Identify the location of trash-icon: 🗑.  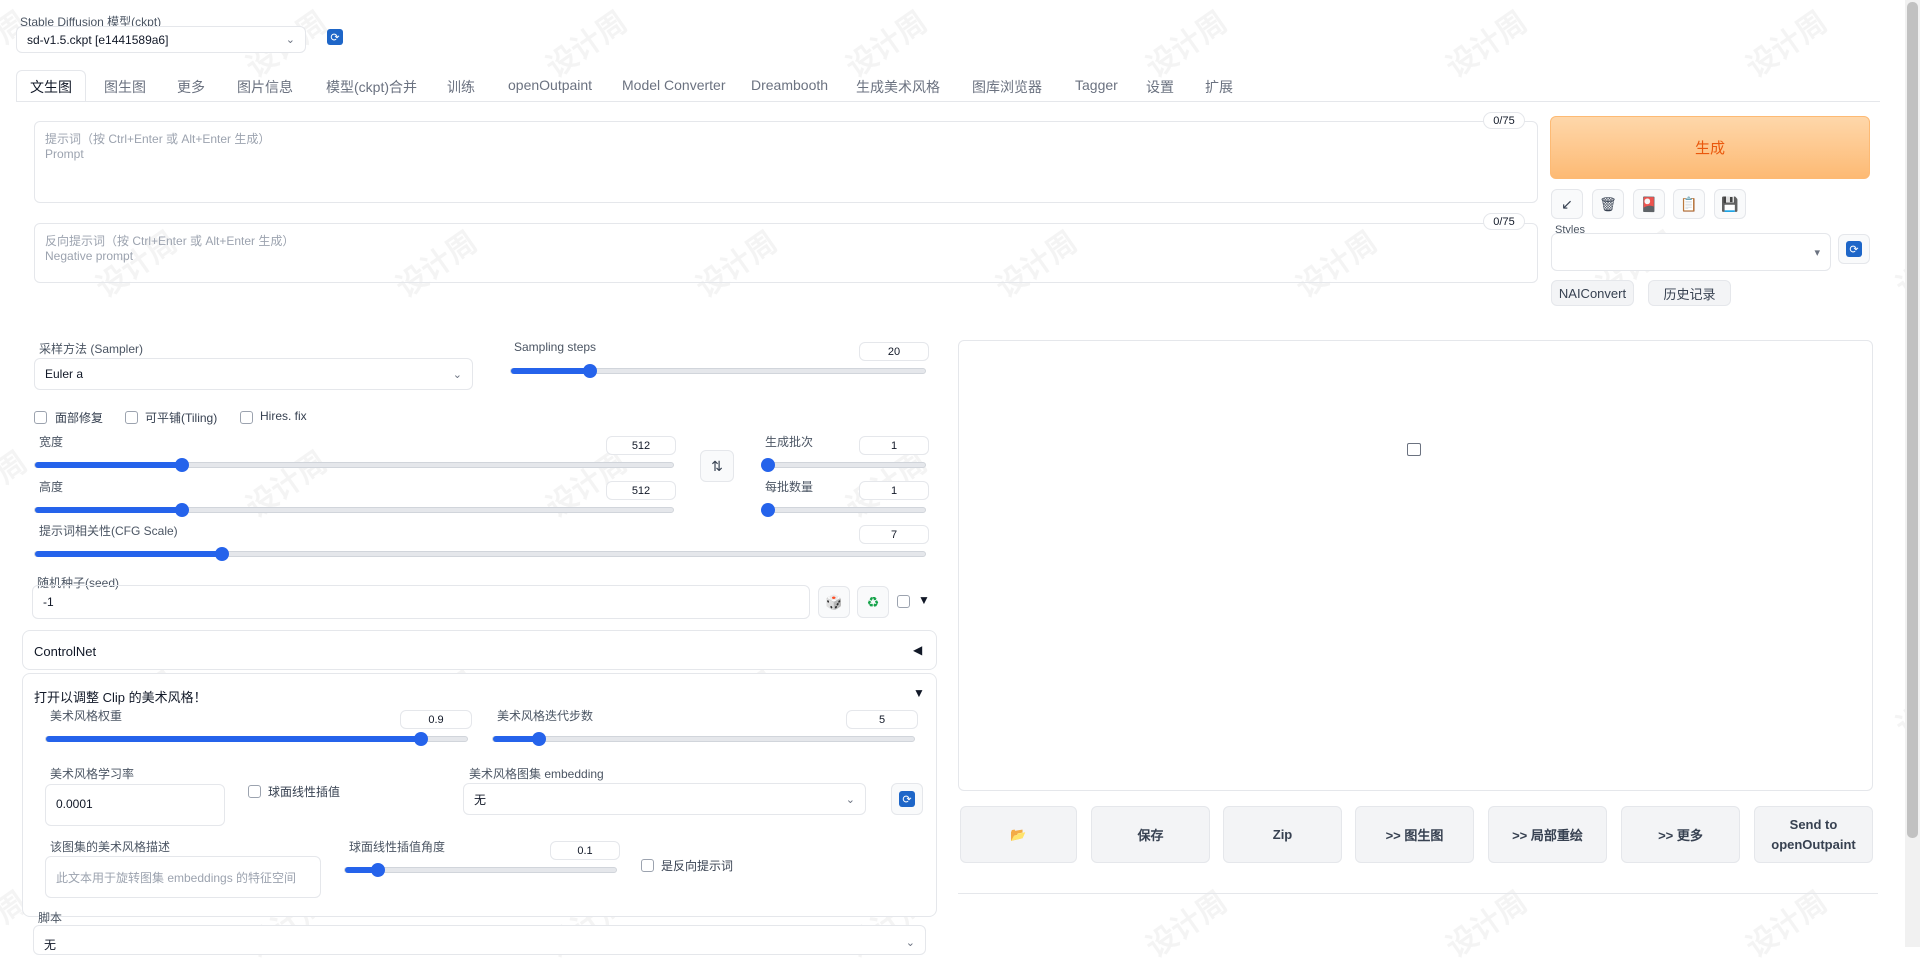
(1608, 204).